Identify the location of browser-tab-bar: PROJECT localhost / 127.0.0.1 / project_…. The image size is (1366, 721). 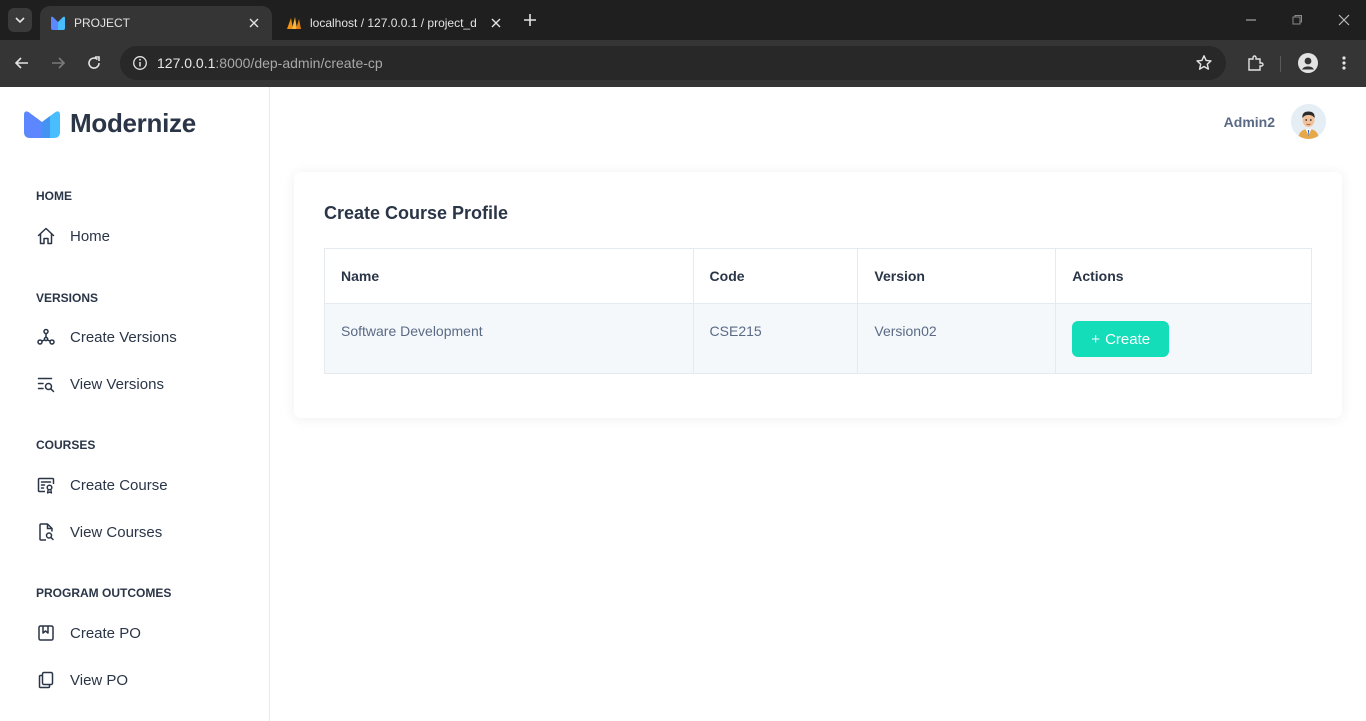
(683, 20).